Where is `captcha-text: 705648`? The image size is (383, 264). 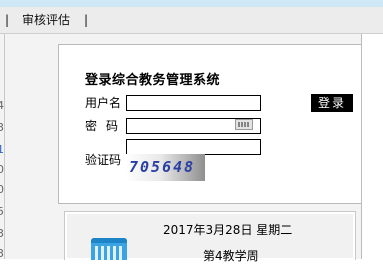 captcha-text: 705648 is located at coordinates (162, 167).